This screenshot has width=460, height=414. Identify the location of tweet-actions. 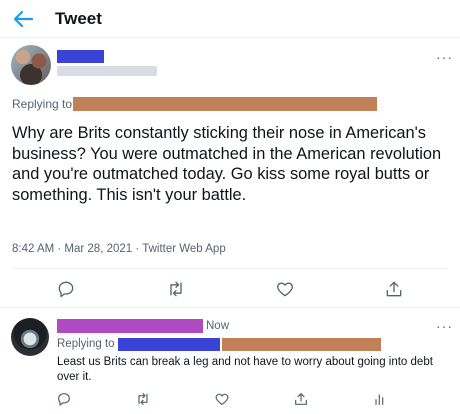
(230, 290).